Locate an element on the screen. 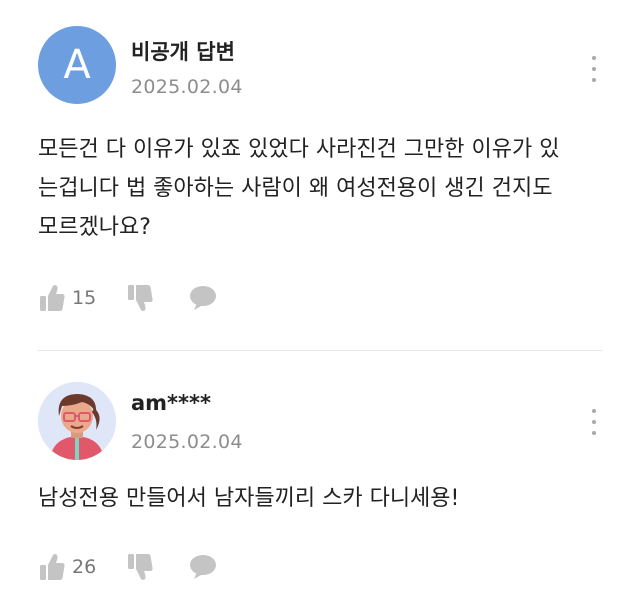  comment-actions: 26 is located at coordinates (128, 567).